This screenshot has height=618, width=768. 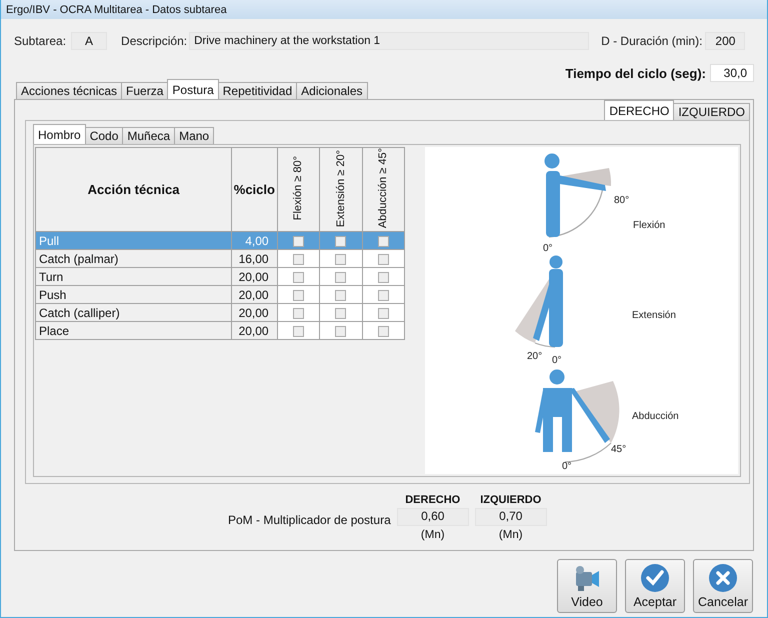 I want to click on tab: Adicionales, so click(x=332, y=90).